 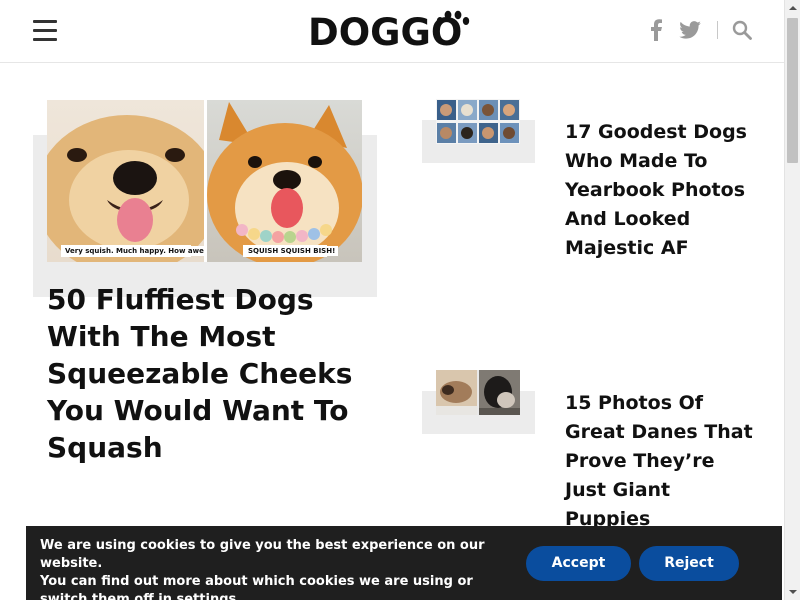 What do you see at coordinates (656, 30) in the screenshot?
I see `facebook-icon` at bounding box center [656, 30].